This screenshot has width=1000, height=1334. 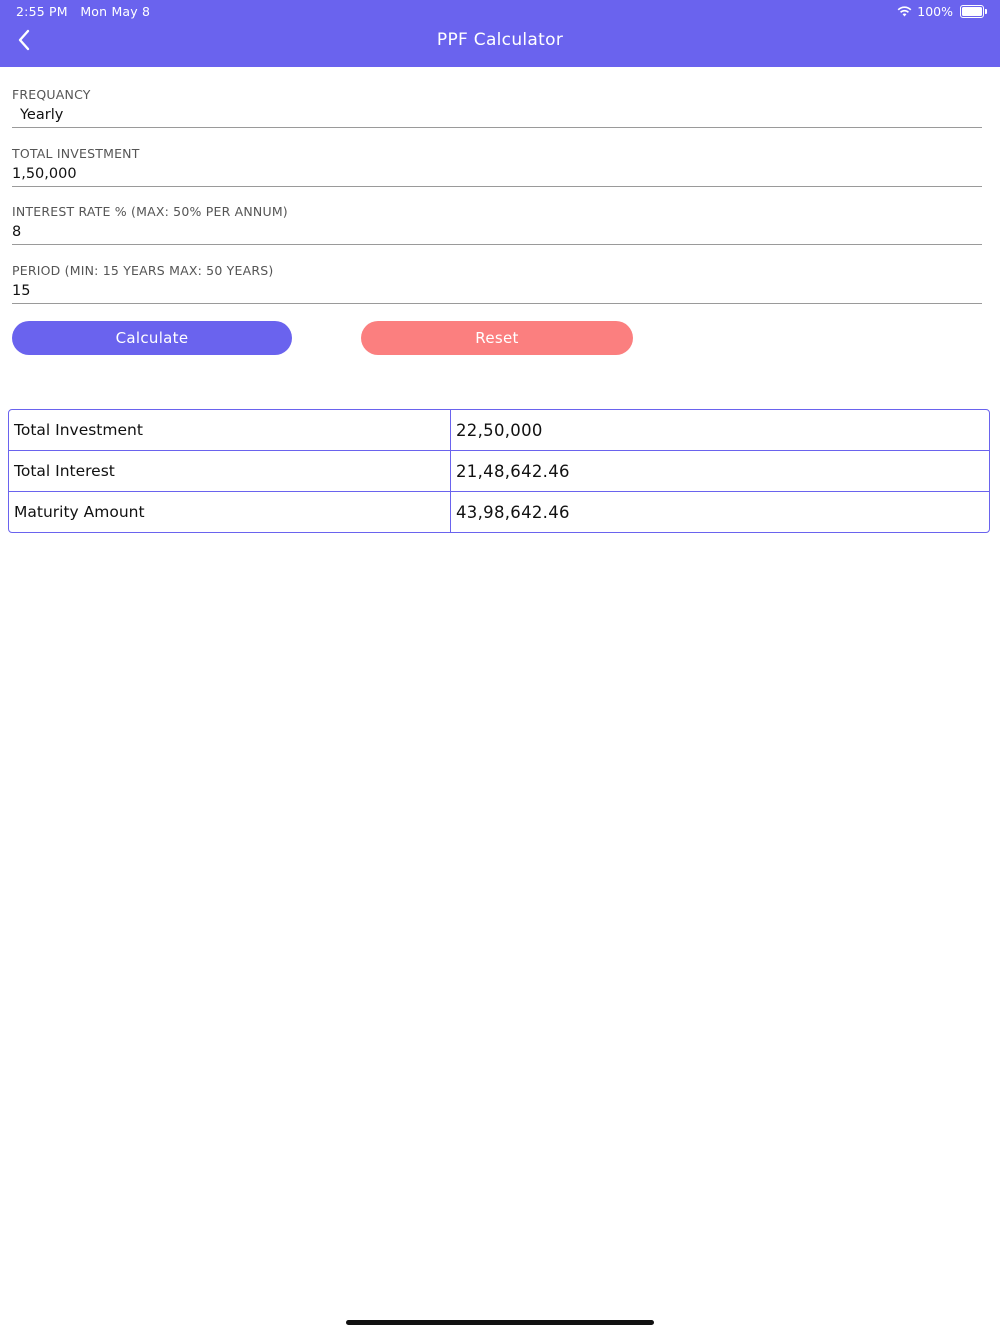 I want to click on wifi-icon, so click(x=904, y=11).